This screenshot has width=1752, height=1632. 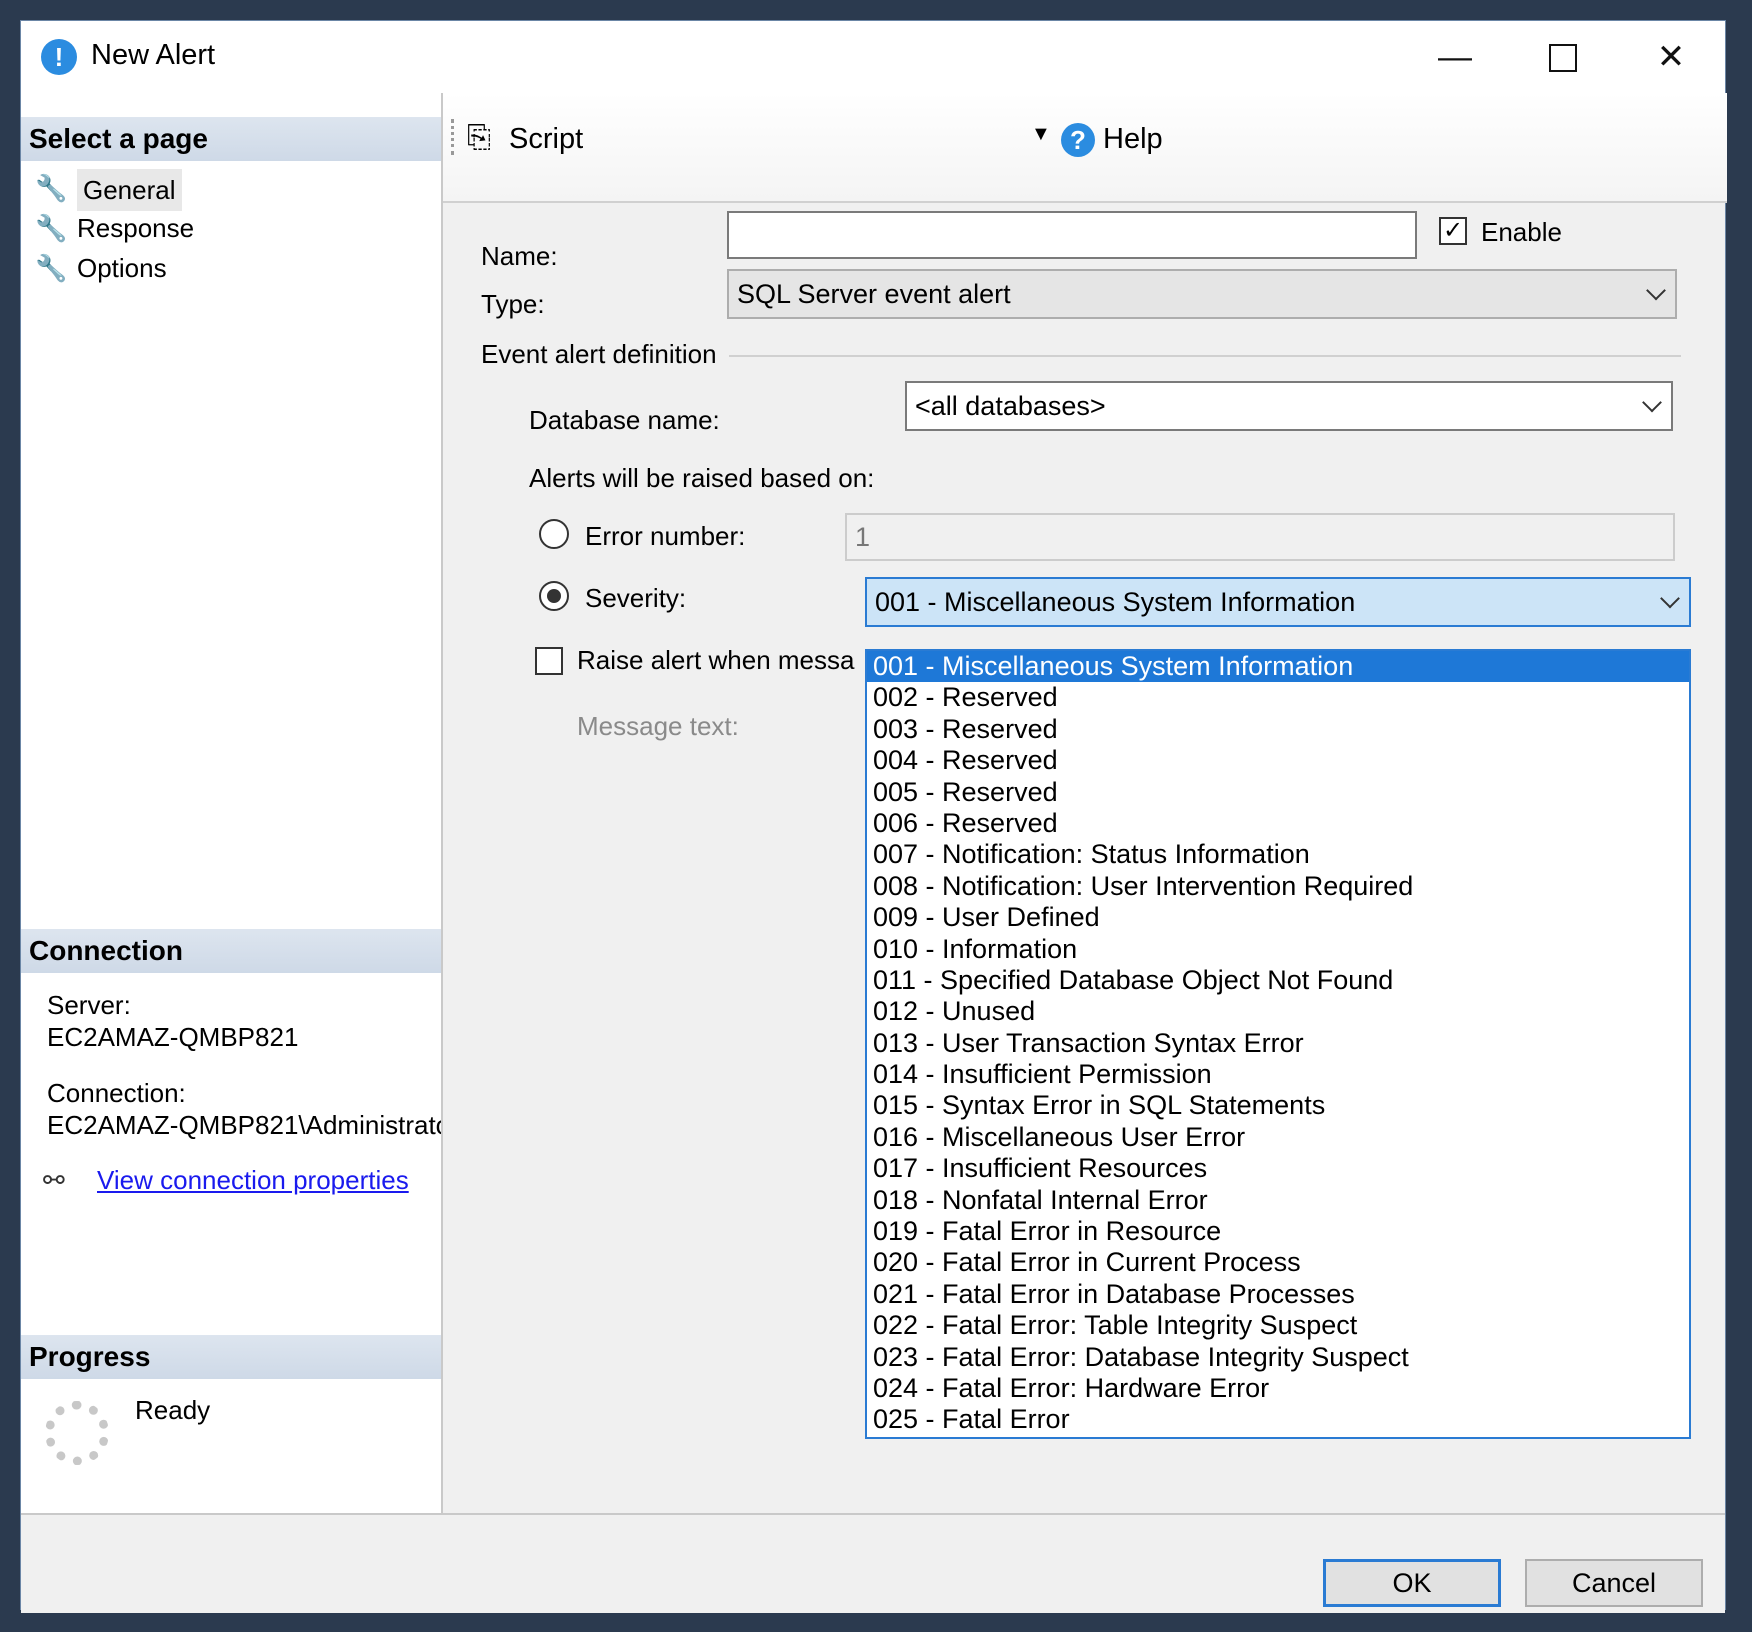 I want to click on alert-info-icon: !, so click(x=59, y=57).